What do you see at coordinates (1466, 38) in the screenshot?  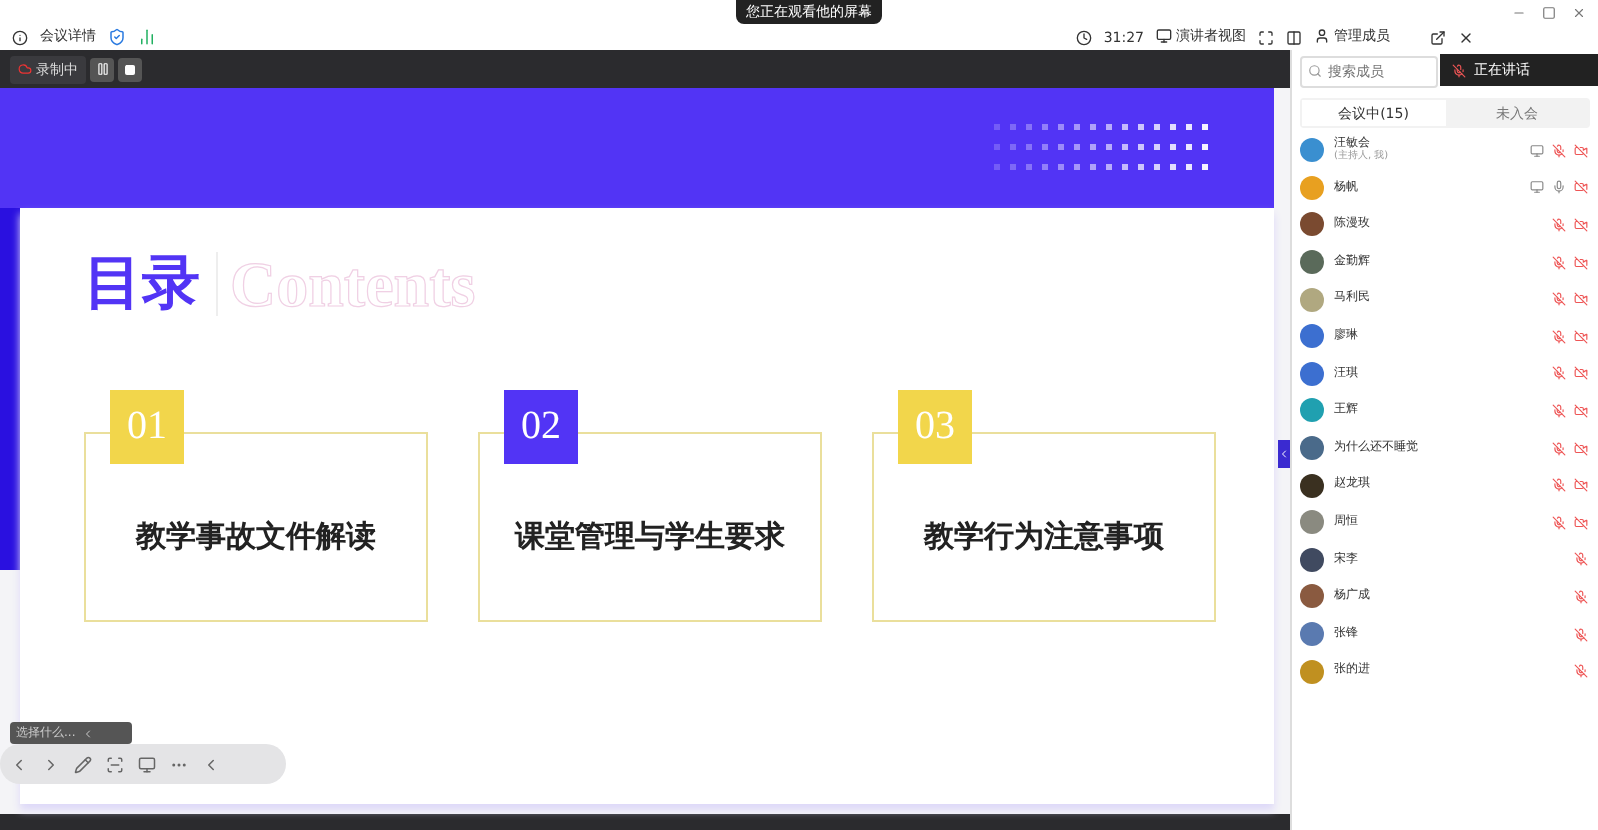 I see `close-icon` at bounding box center [1466, 38].